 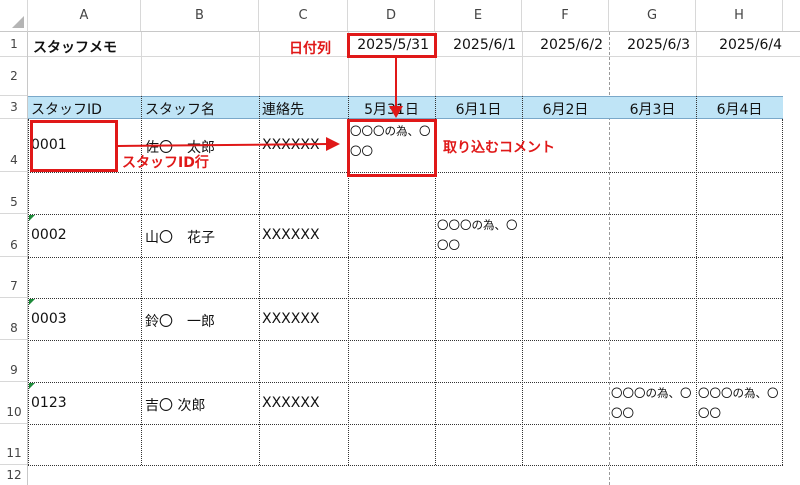 I want to click on annotation-import-comment: 取り込むコメント, so click(x=499, y=148).